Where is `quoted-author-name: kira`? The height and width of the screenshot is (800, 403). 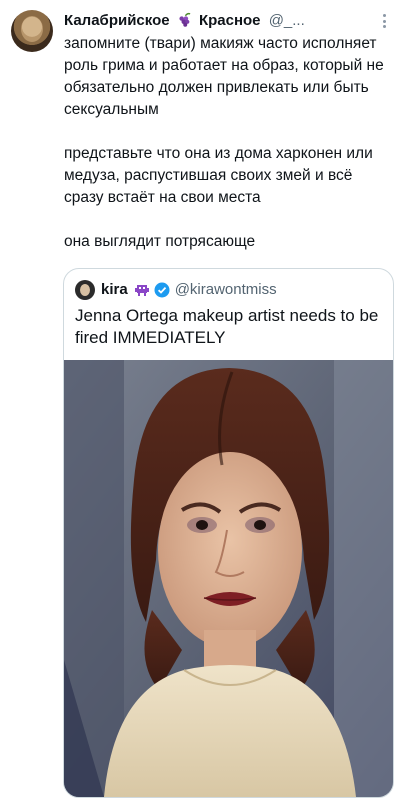 quoted-author-name: kira is located at coordinates (114, 290).